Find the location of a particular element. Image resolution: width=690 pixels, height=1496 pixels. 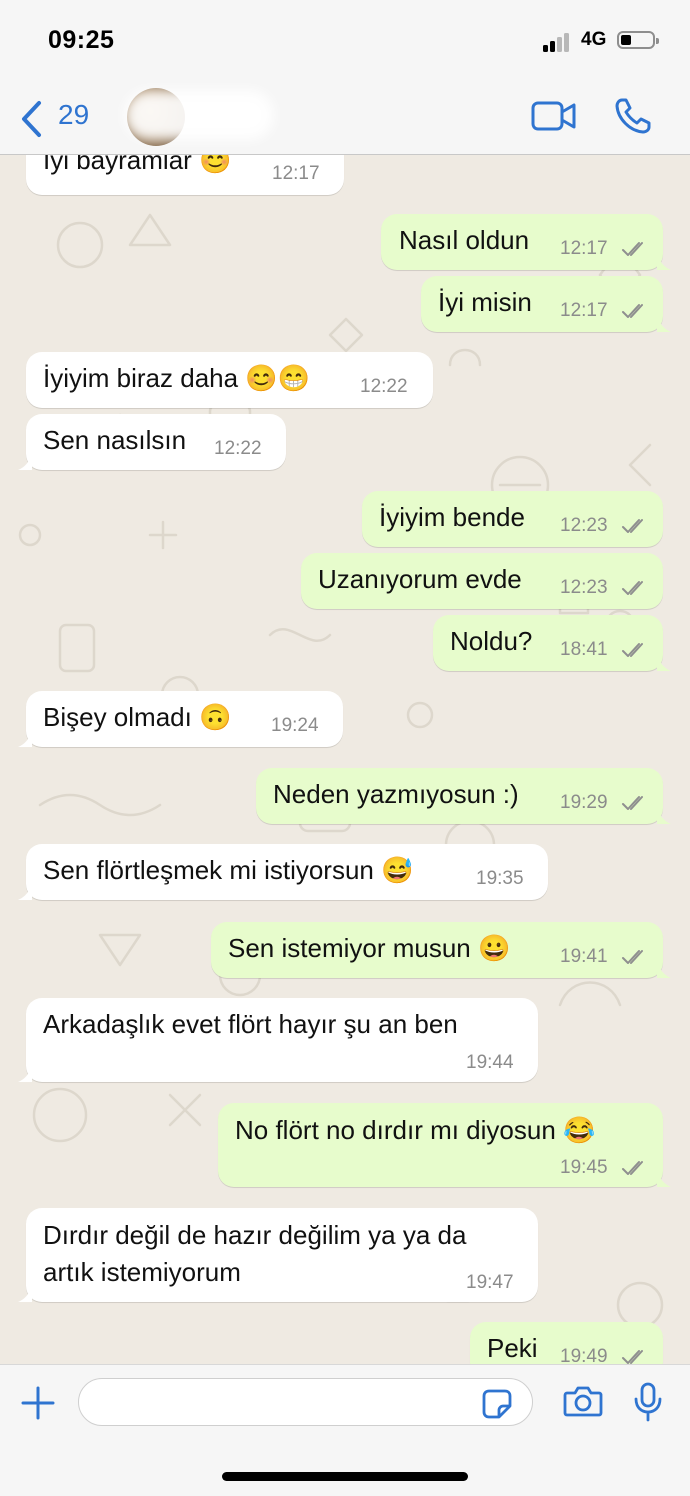

message-time: 19:41 is located at coordinates (584, 956).